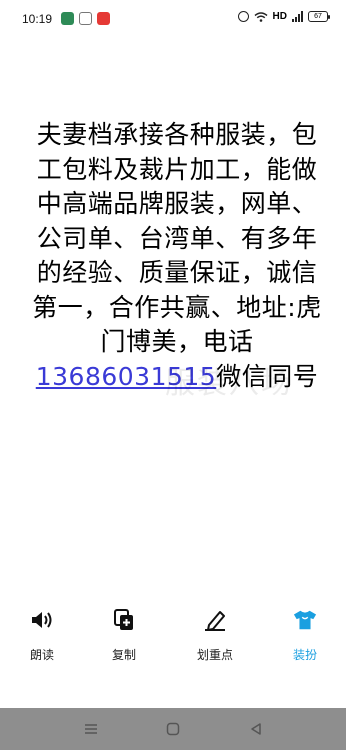 Image resolution: width=346 pixels, height=750 pixels. What do you see at coordinates (37, 19) in the screenshot?
I see `status-time: 10:19` at bounding box center [37, 19].